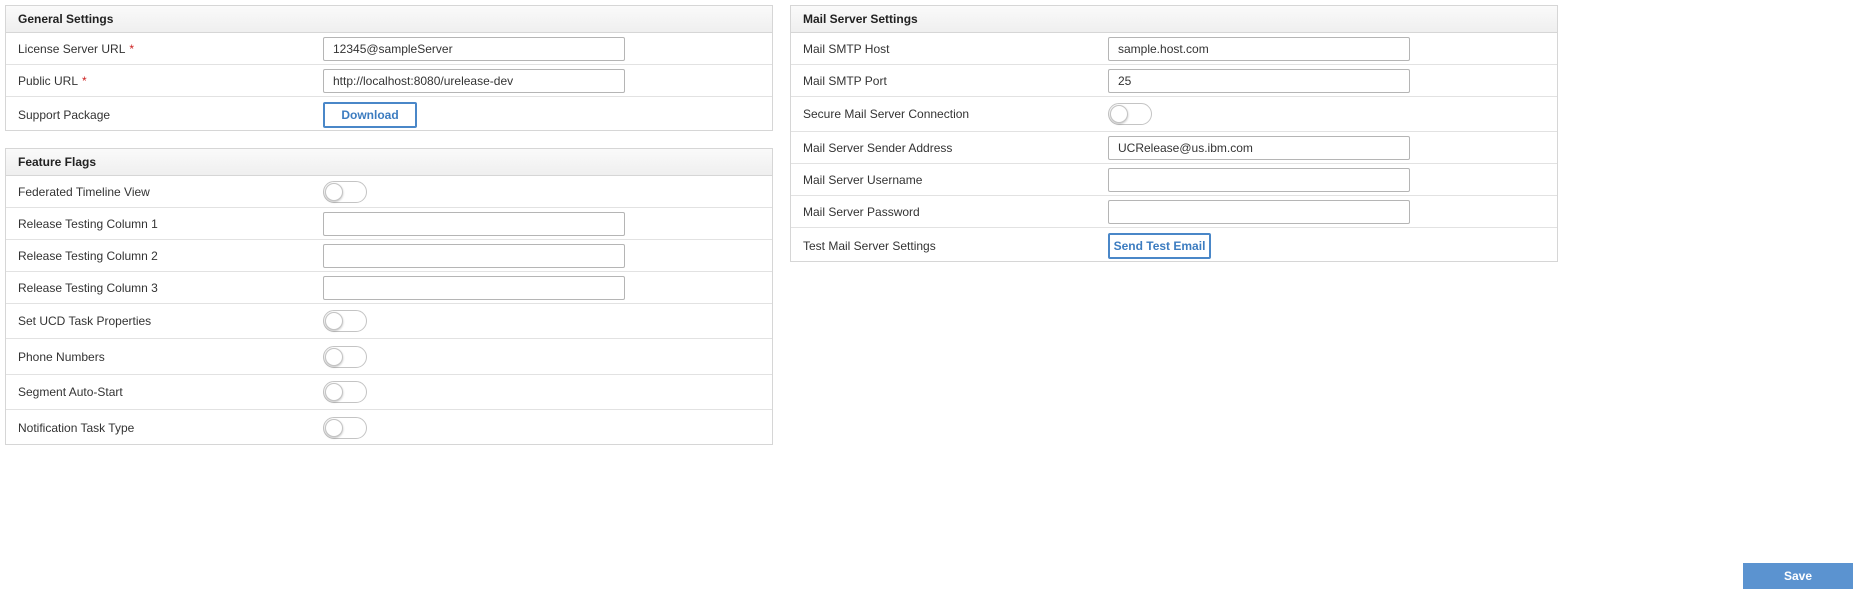  Describe the element at coordinates (1259, 179) in the screenshot. I see `username-input` at that location.